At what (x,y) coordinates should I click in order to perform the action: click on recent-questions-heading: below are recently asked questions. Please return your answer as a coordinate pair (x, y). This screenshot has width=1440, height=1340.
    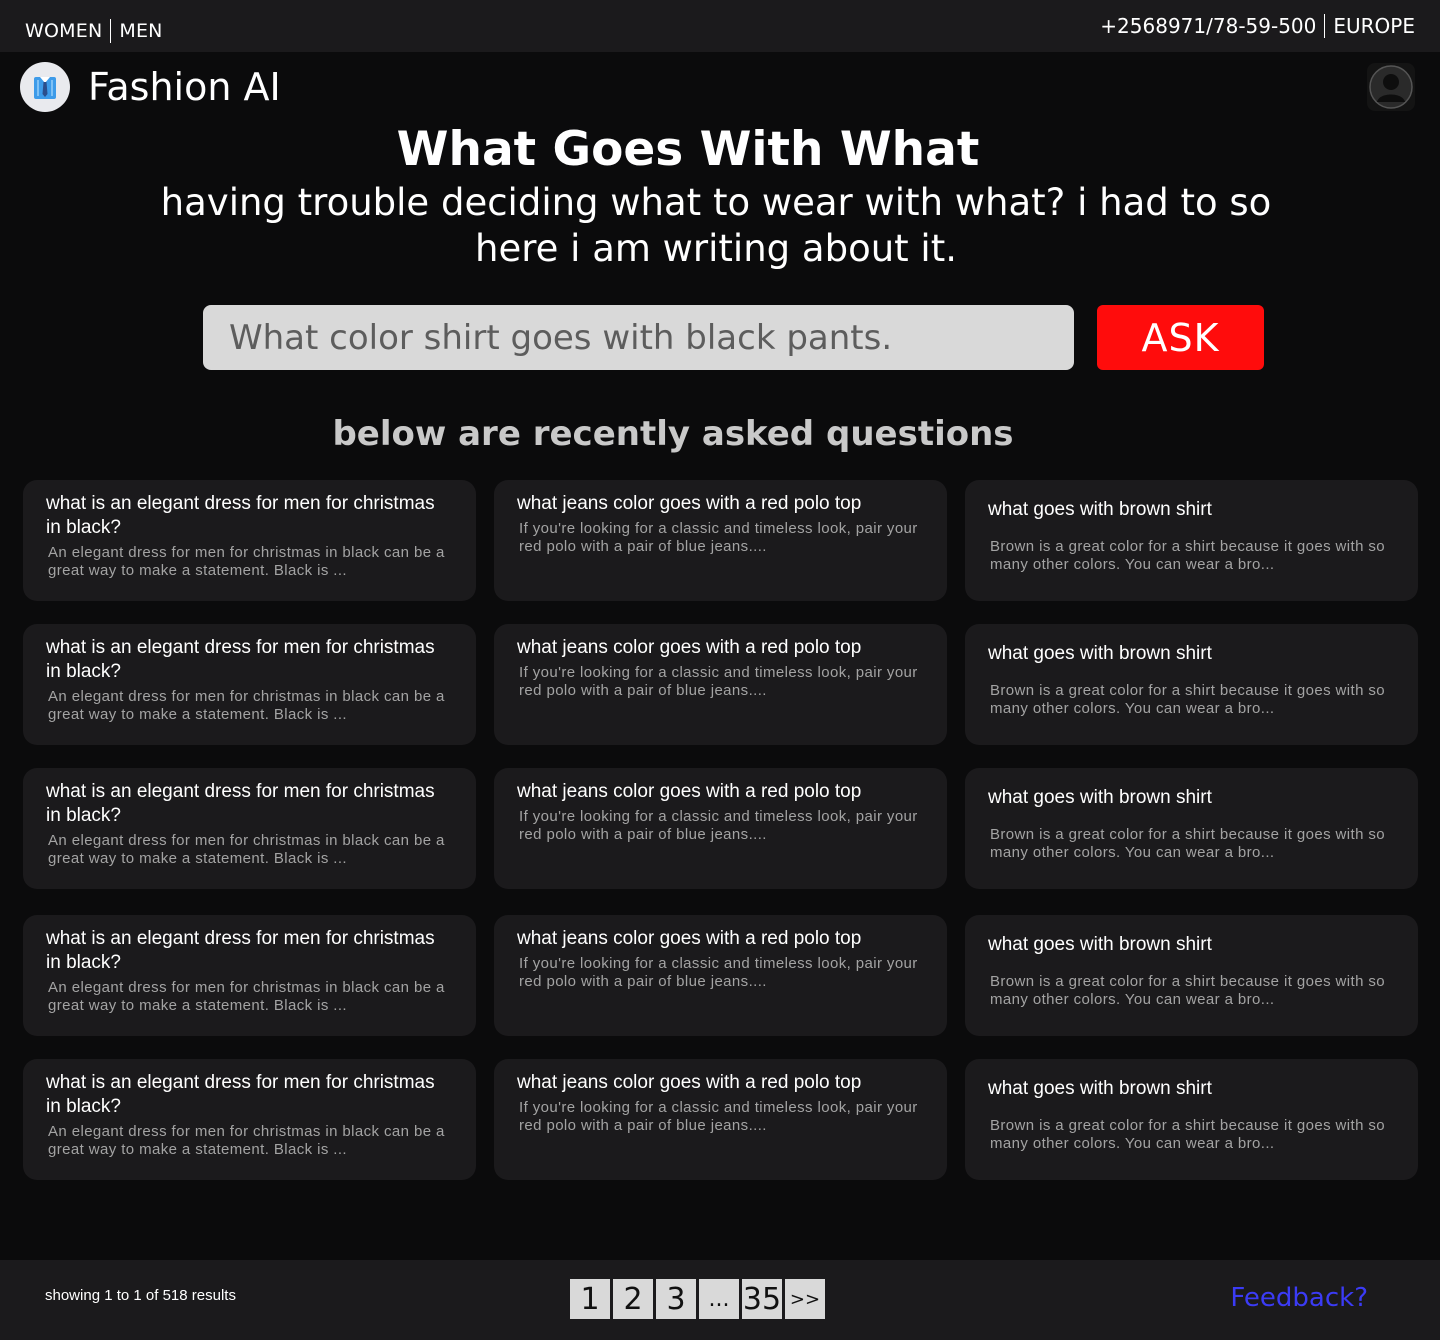
    Looking at the image, I should click on (673, 434).